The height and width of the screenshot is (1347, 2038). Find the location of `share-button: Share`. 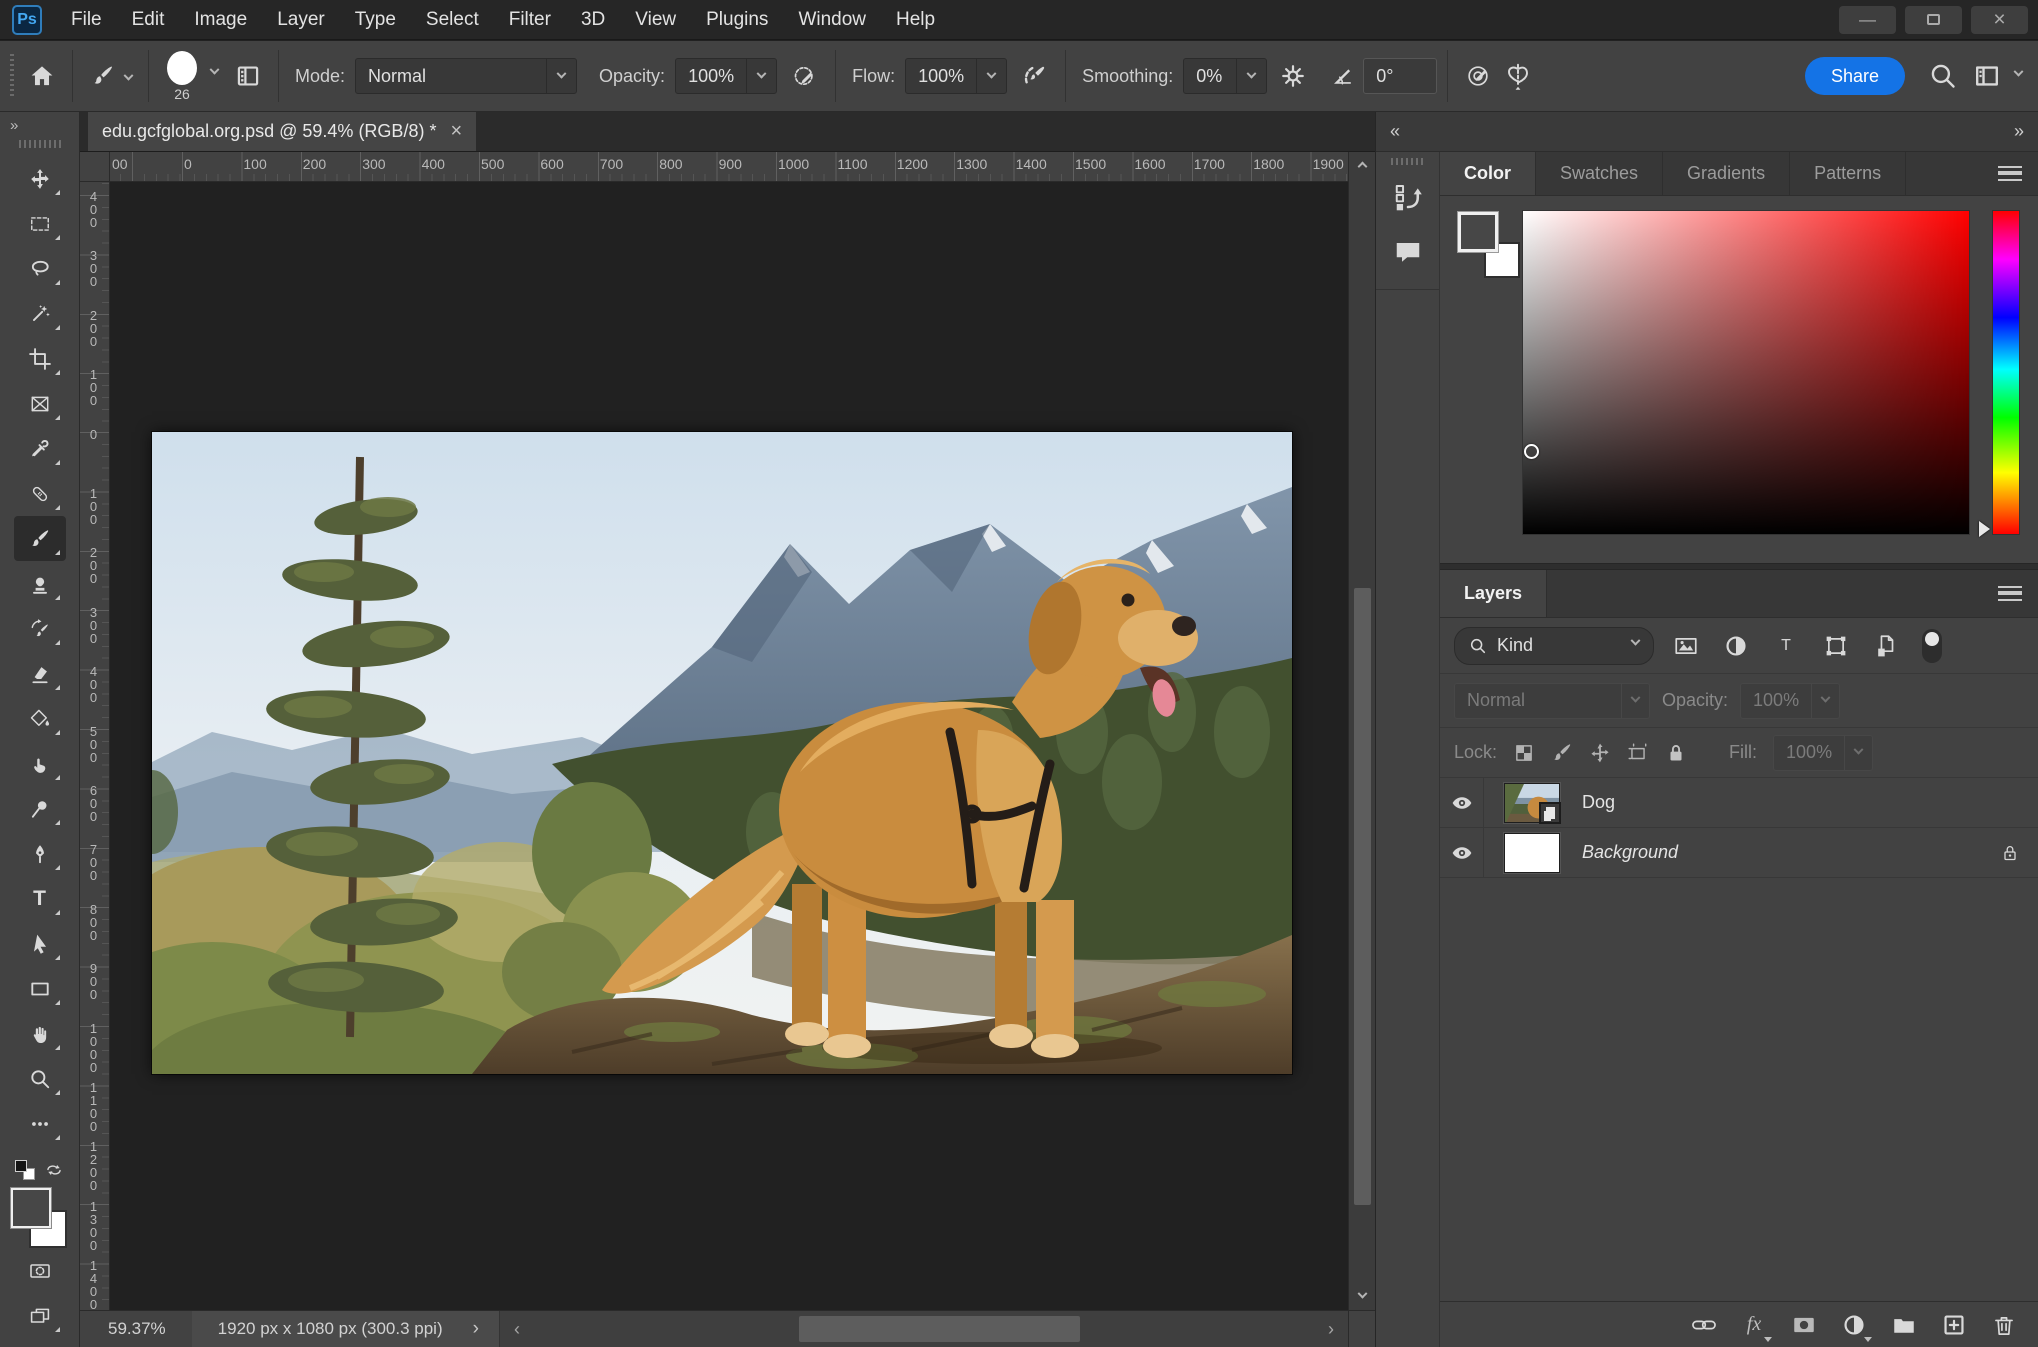

share-button: Share is located at coordinates (1854, 76).